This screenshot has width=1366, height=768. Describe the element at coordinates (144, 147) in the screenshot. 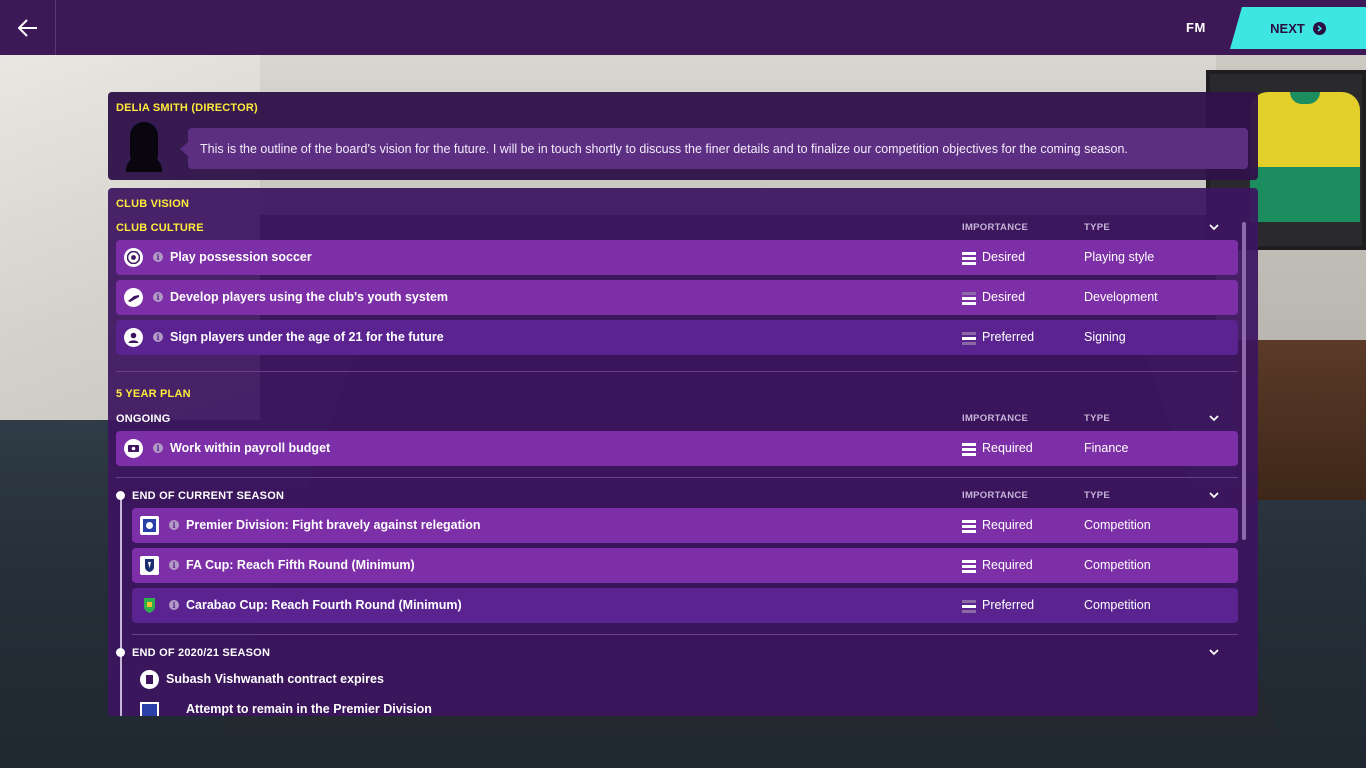

I see `director-avatar` at that location.